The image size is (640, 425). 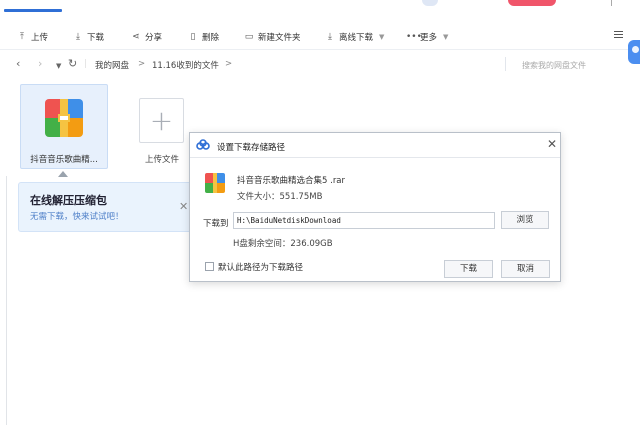 I want to click on share-button: ⋖ 分享, so click(x=146, y=37).